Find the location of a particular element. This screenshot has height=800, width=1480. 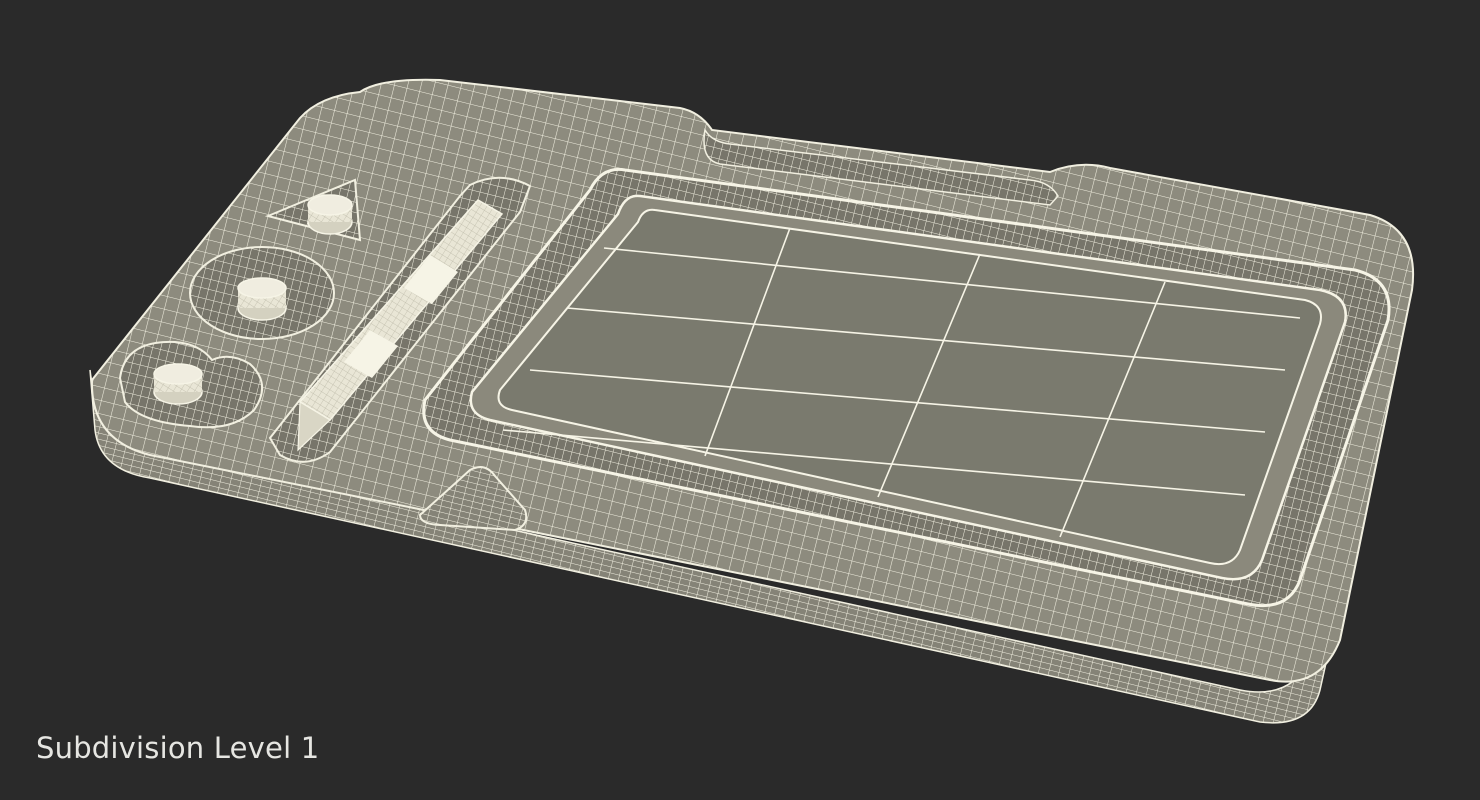

heart-stamp is located at coordinates (178, 384).